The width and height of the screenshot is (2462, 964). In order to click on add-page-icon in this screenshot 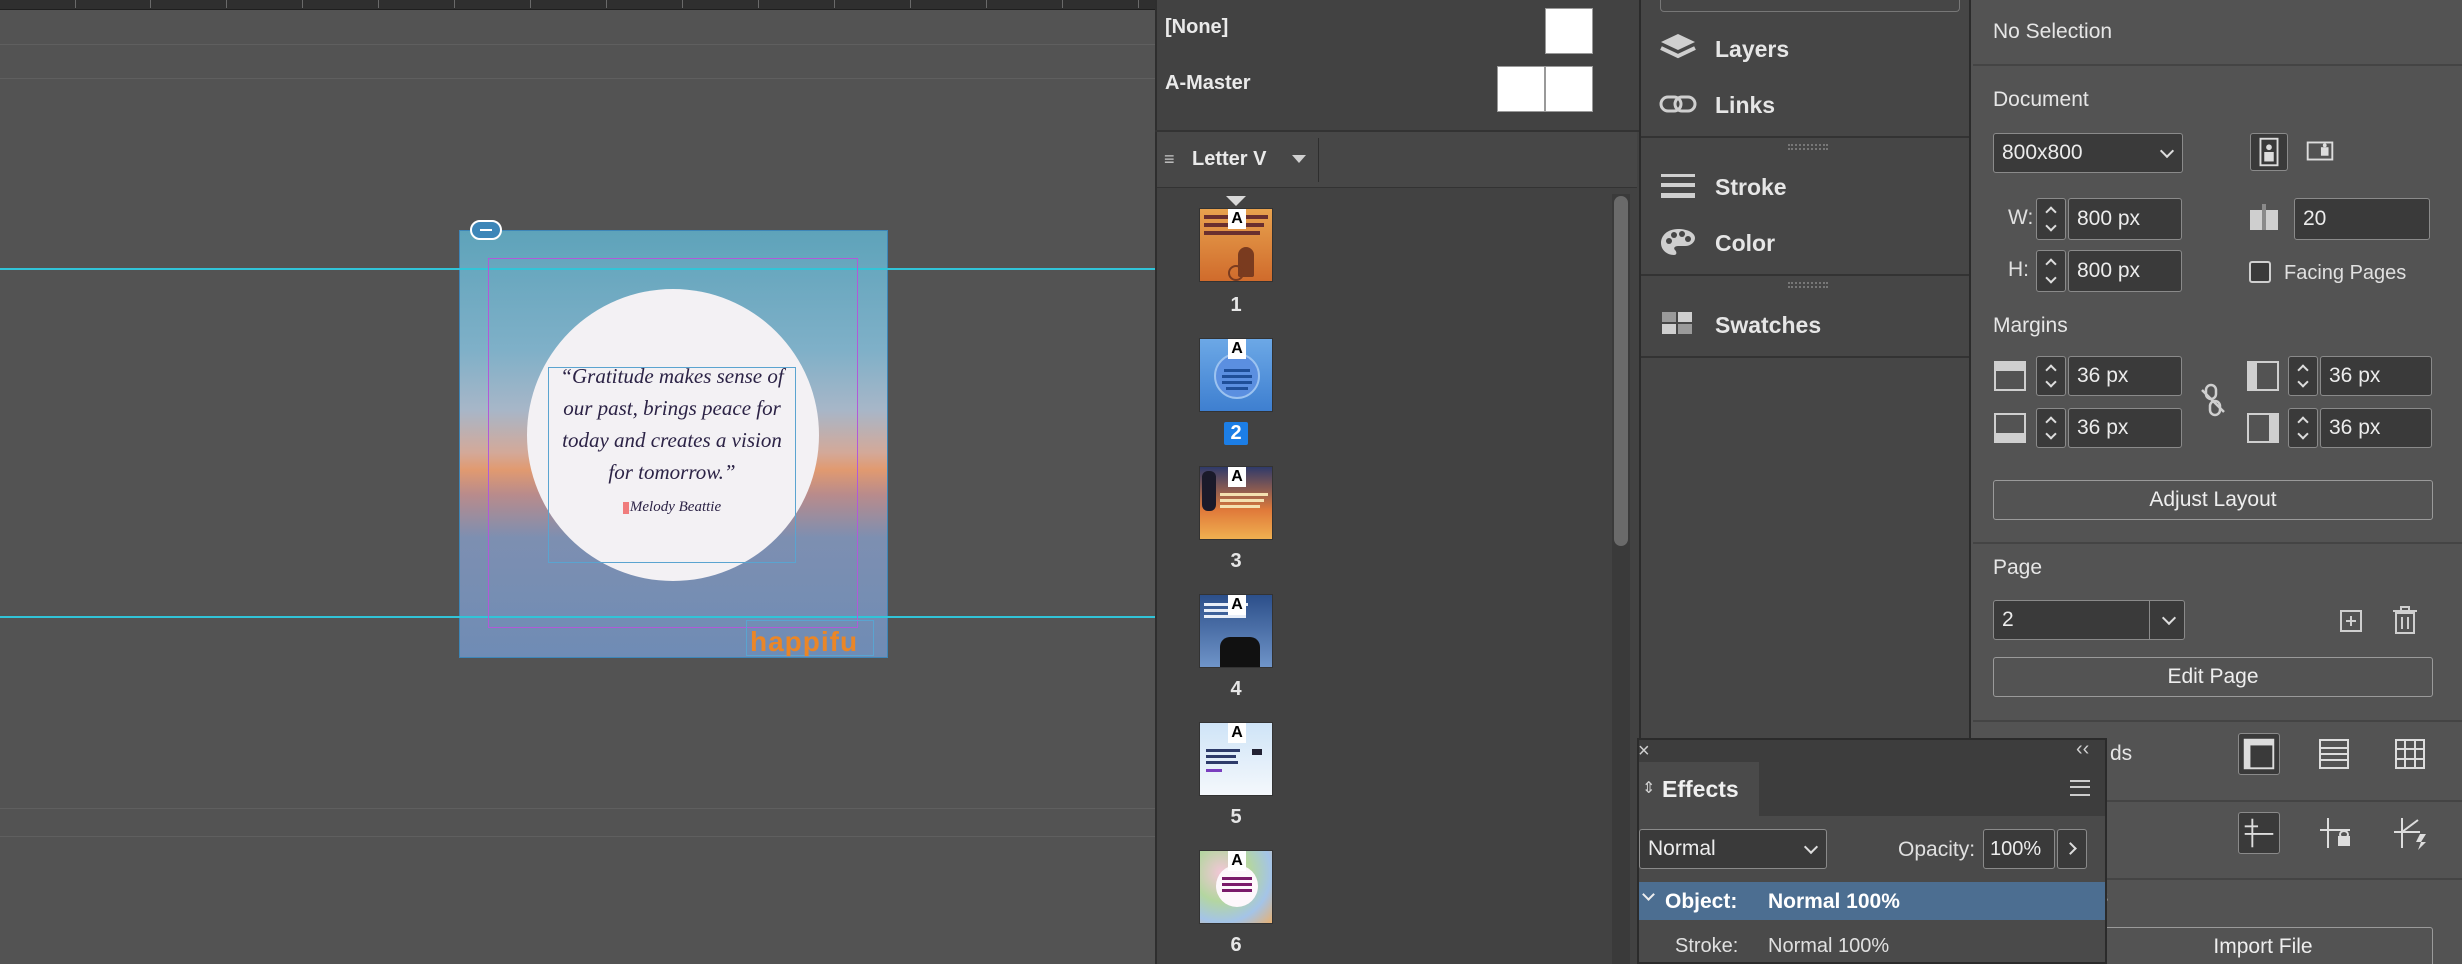, I will do `click(2351, 621)`.